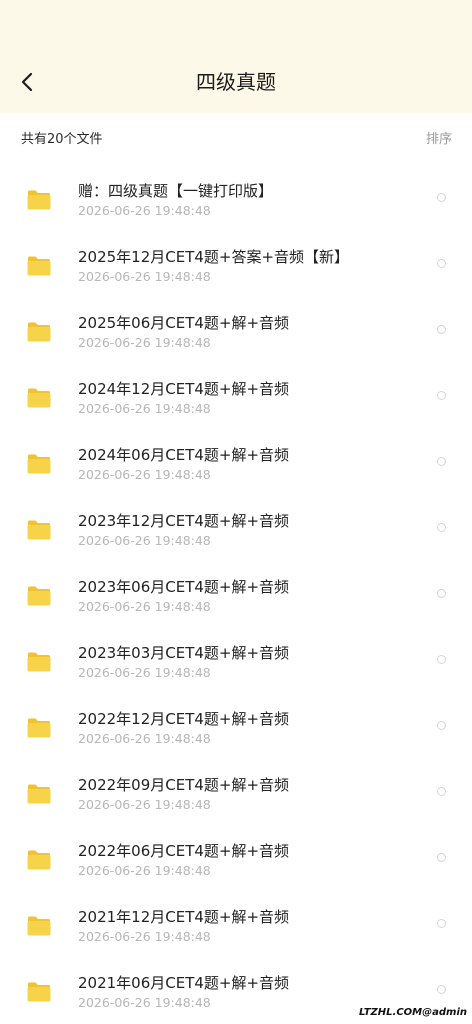  What do you see at coordinates (184, 983) in the screenshot?
I see `file-name: 2021年06月CET4题+解+音频` at bounding box center [184, 983].